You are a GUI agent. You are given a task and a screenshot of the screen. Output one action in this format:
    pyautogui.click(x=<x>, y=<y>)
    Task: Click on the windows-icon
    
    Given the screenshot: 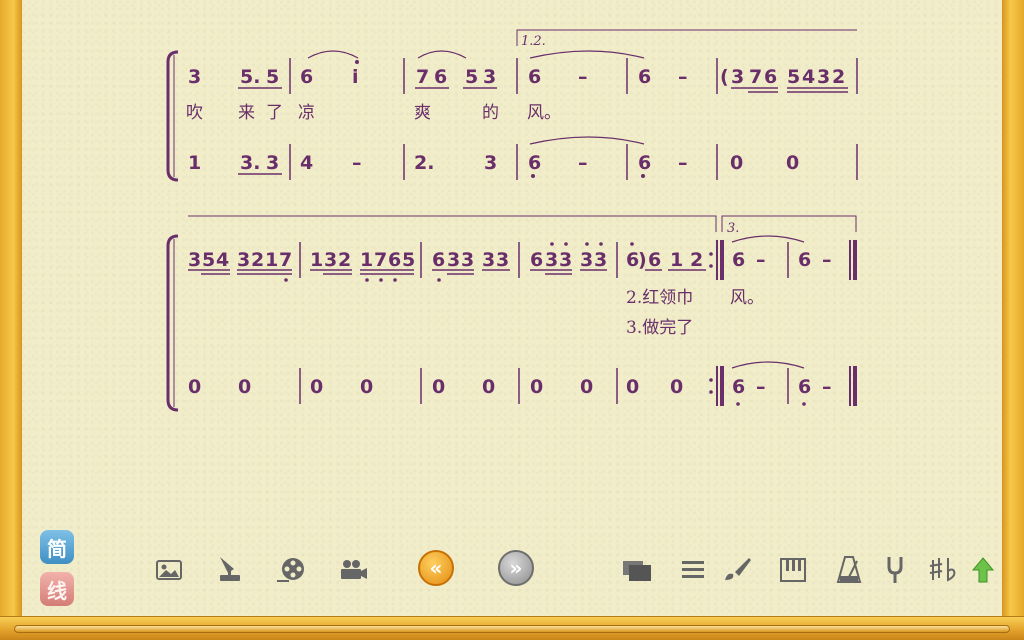 What is the action you would take?
    pyautogui.click(x=637, y=570)
    